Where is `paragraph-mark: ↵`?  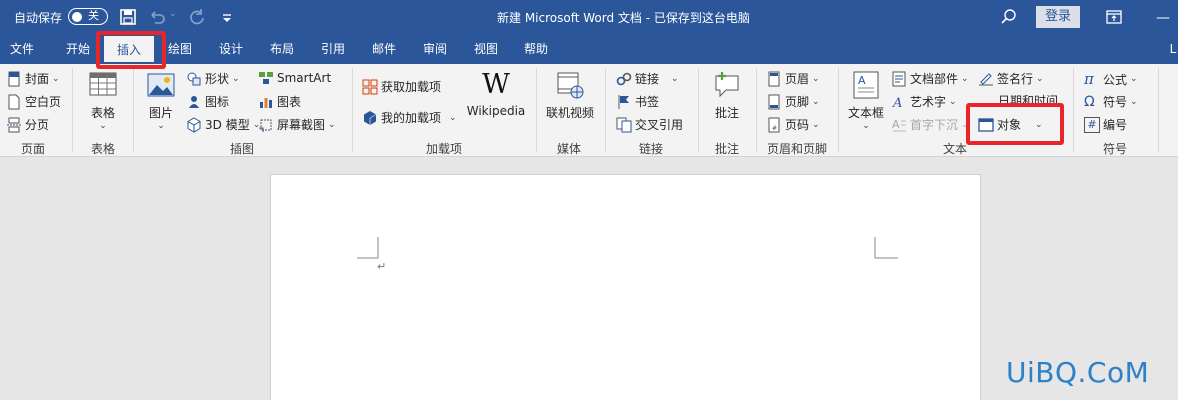
paragraph-mark: ↵ is located at coordinates (381, 266).